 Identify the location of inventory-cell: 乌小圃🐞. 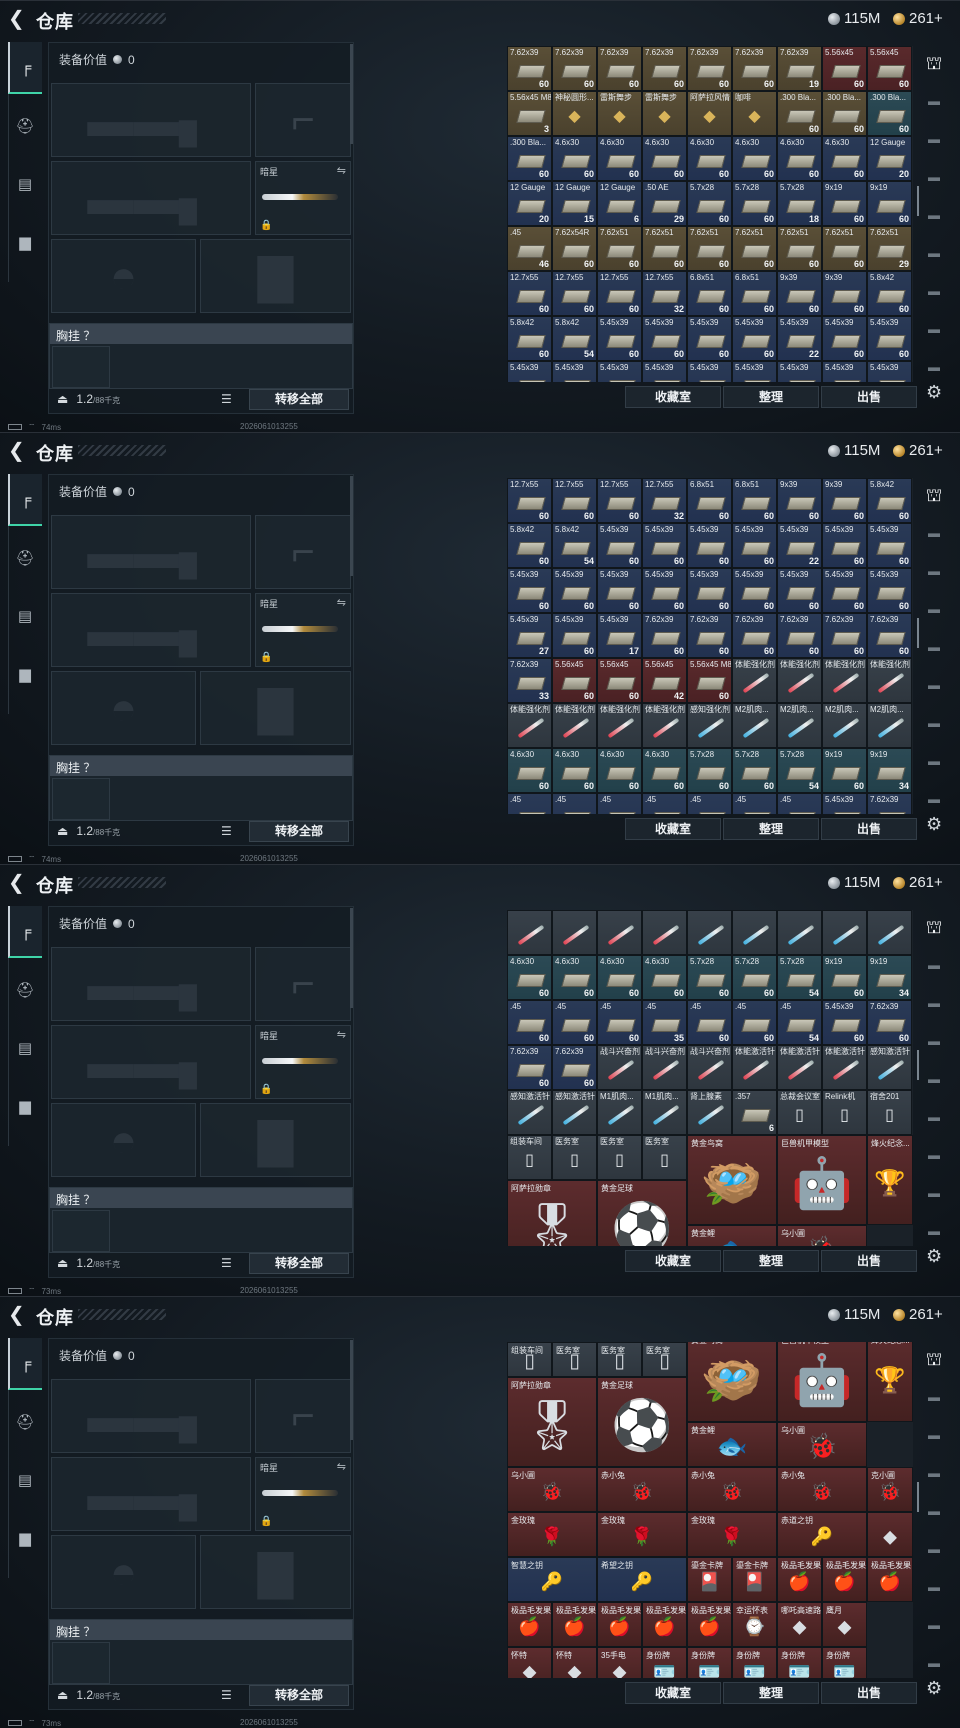
(822, 1235).